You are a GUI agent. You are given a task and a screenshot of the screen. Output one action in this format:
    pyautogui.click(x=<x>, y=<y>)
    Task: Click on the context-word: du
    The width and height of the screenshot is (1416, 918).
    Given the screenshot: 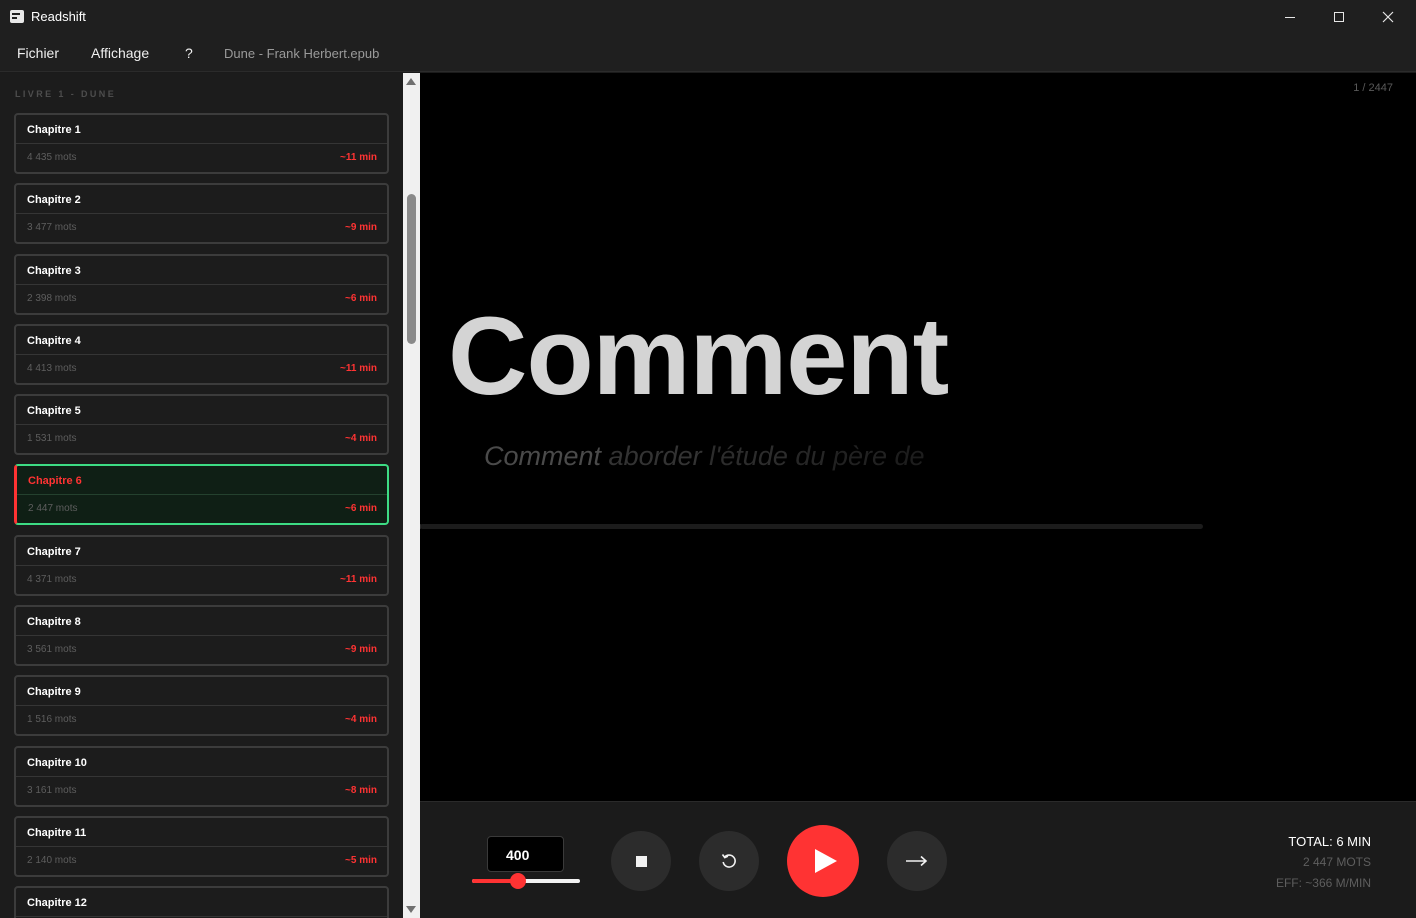 What is the action you would take?
    pyautogui.click(x=810, y=456)
    